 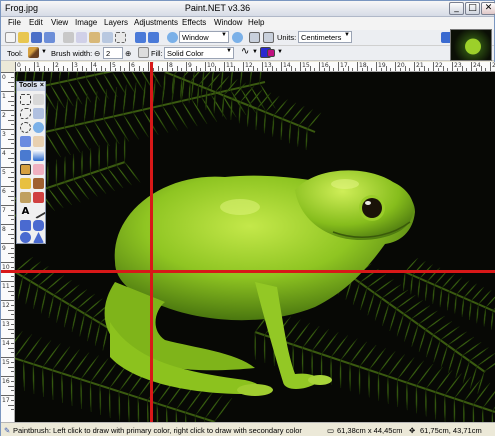 What do you see at coordinates (228, 22) in the screenshot?
I see `menu-window: Window` at bounding box center [228, 22].